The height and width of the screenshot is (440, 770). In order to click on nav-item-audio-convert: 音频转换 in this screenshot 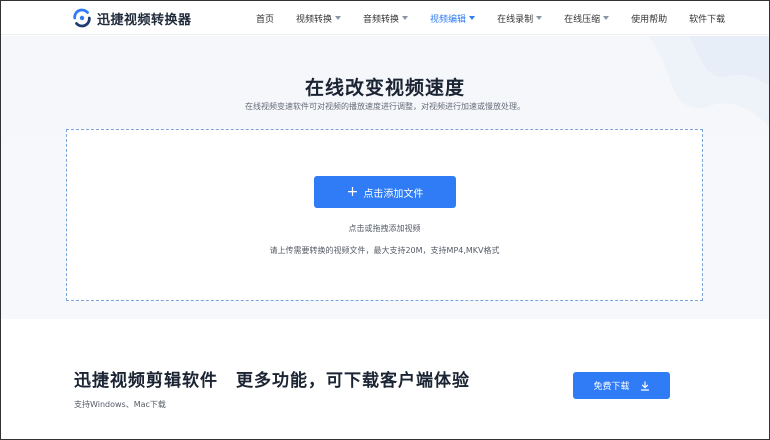, I will do `click(386, 18)`.